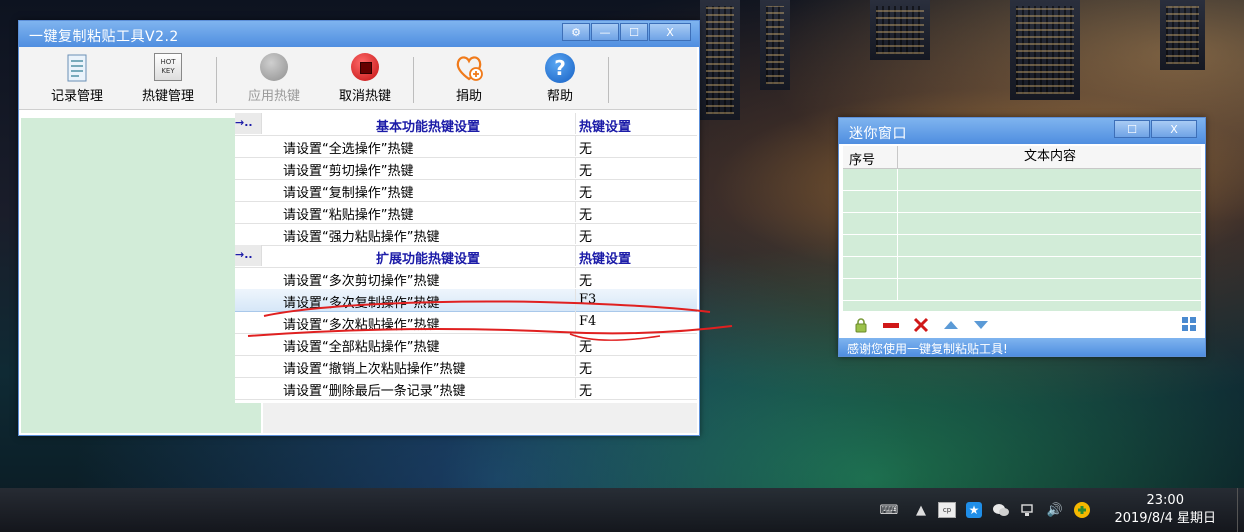 This screenshot has height=532, width=1244. Describe the element at coordinates (480, 418) in the screenshot. I see `grid-horizontal-scroll-area` at that location.